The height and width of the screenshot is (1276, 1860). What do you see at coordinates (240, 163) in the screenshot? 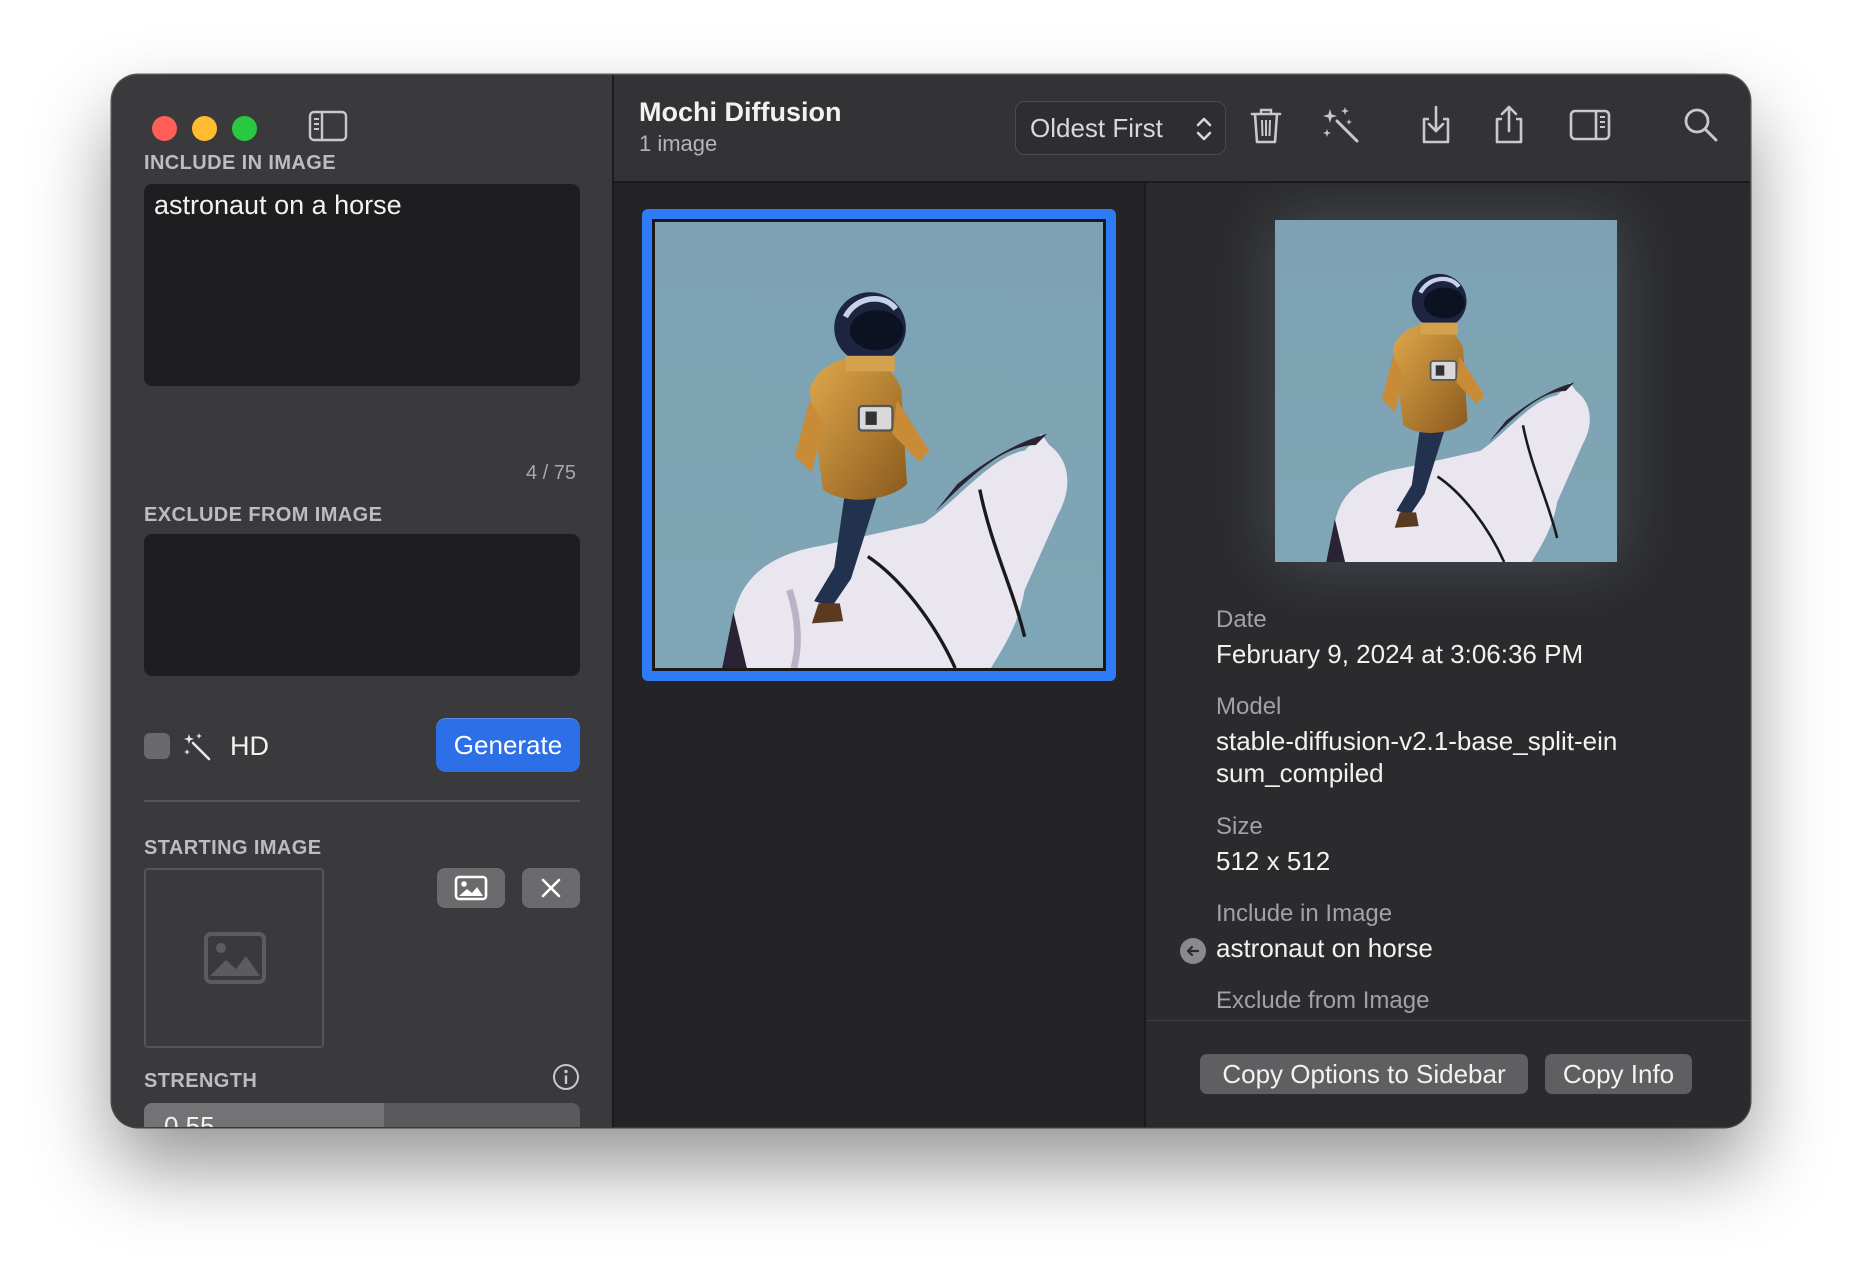
I see `include-section-label: INCLUDE IN IMAGE` at bounding box center [240, 163].